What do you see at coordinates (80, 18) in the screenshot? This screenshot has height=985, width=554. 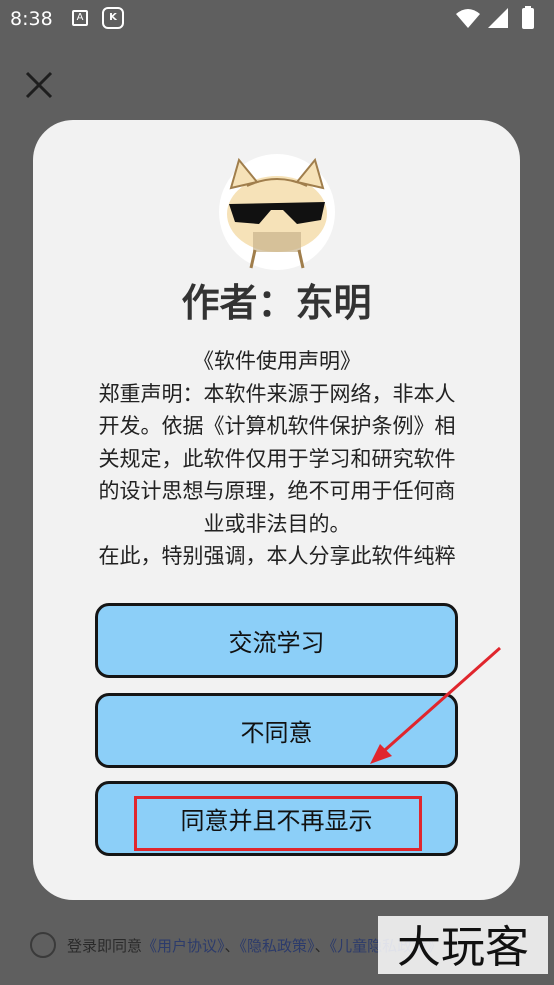 I see `text-notification-icon: A` at bounding box center [80, 18].